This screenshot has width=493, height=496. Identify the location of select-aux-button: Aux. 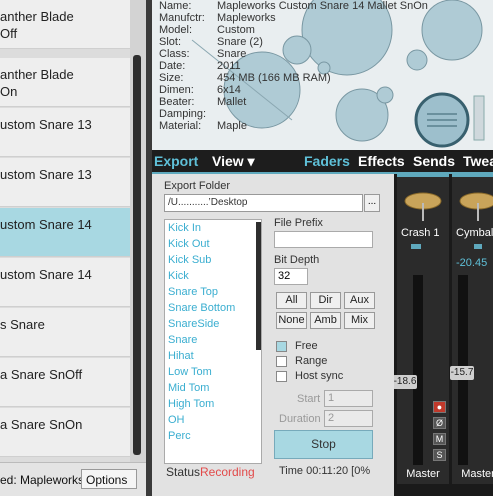
(359, 300).